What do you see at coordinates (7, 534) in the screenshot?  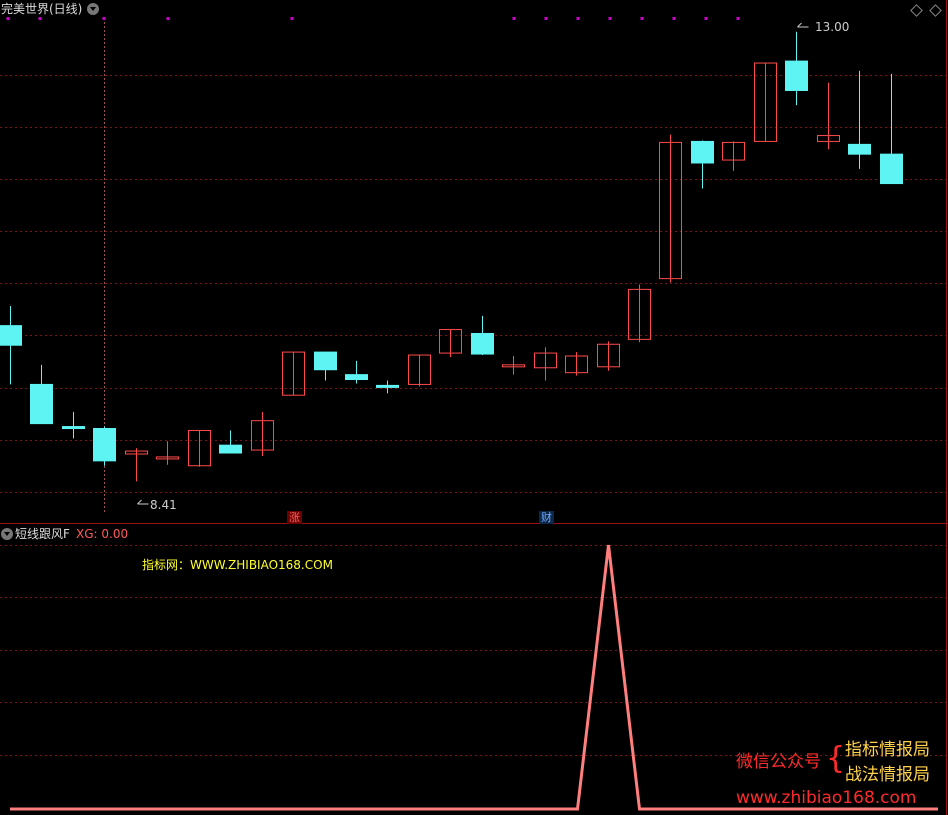 I see `chevron-down-icon-indicator` at bounding box center [7, 534].